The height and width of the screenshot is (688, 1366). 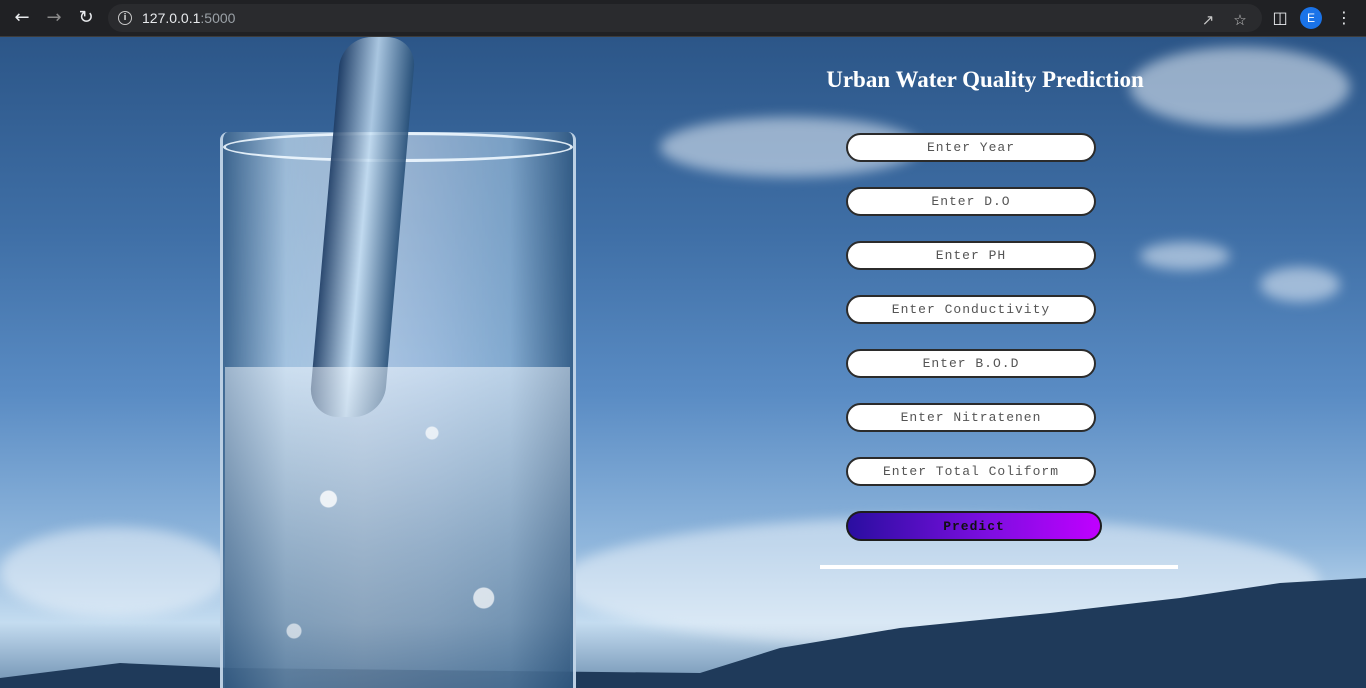 I want to click on predict-button: Predict, so click(x=974, y=526).